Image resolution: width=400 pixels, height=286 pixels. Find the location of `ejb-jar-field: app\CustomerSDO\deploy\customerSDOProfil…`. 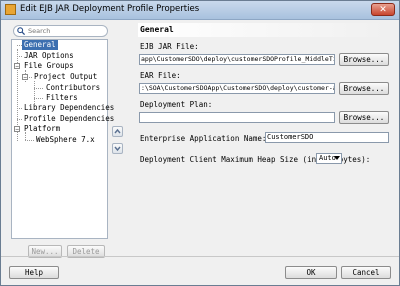

ejb-jar-field: app\CustomerSDO\deploy\customerSDOProfil… is located at coordinates (237, 59).